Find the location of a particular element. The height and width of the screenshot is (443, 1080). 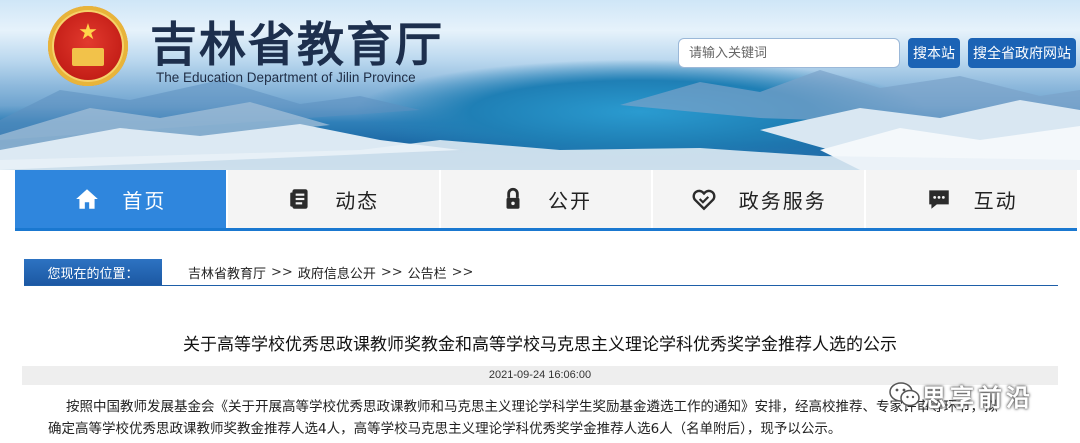

nav-label: 动态 is located at coordinates (357, 200).